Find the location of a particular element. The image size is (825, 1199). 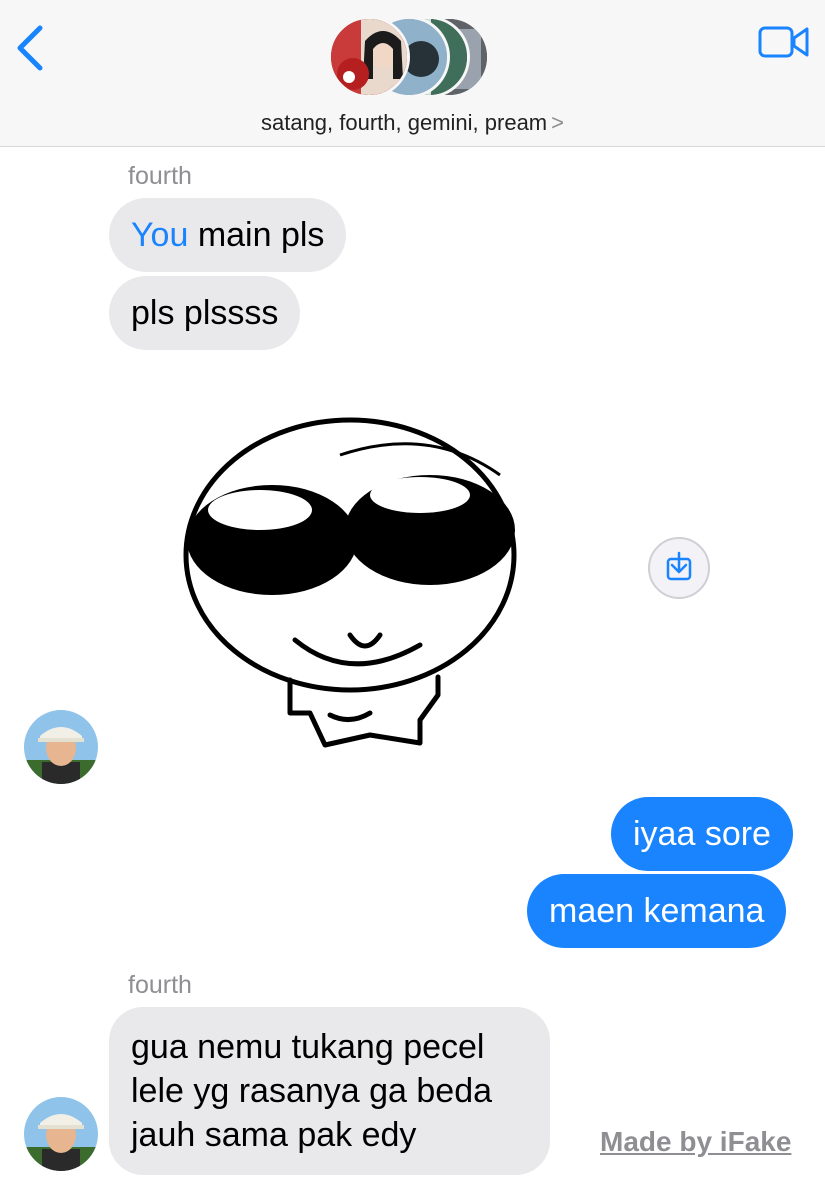

save-sticker-button is located at coordinates (679, 568).